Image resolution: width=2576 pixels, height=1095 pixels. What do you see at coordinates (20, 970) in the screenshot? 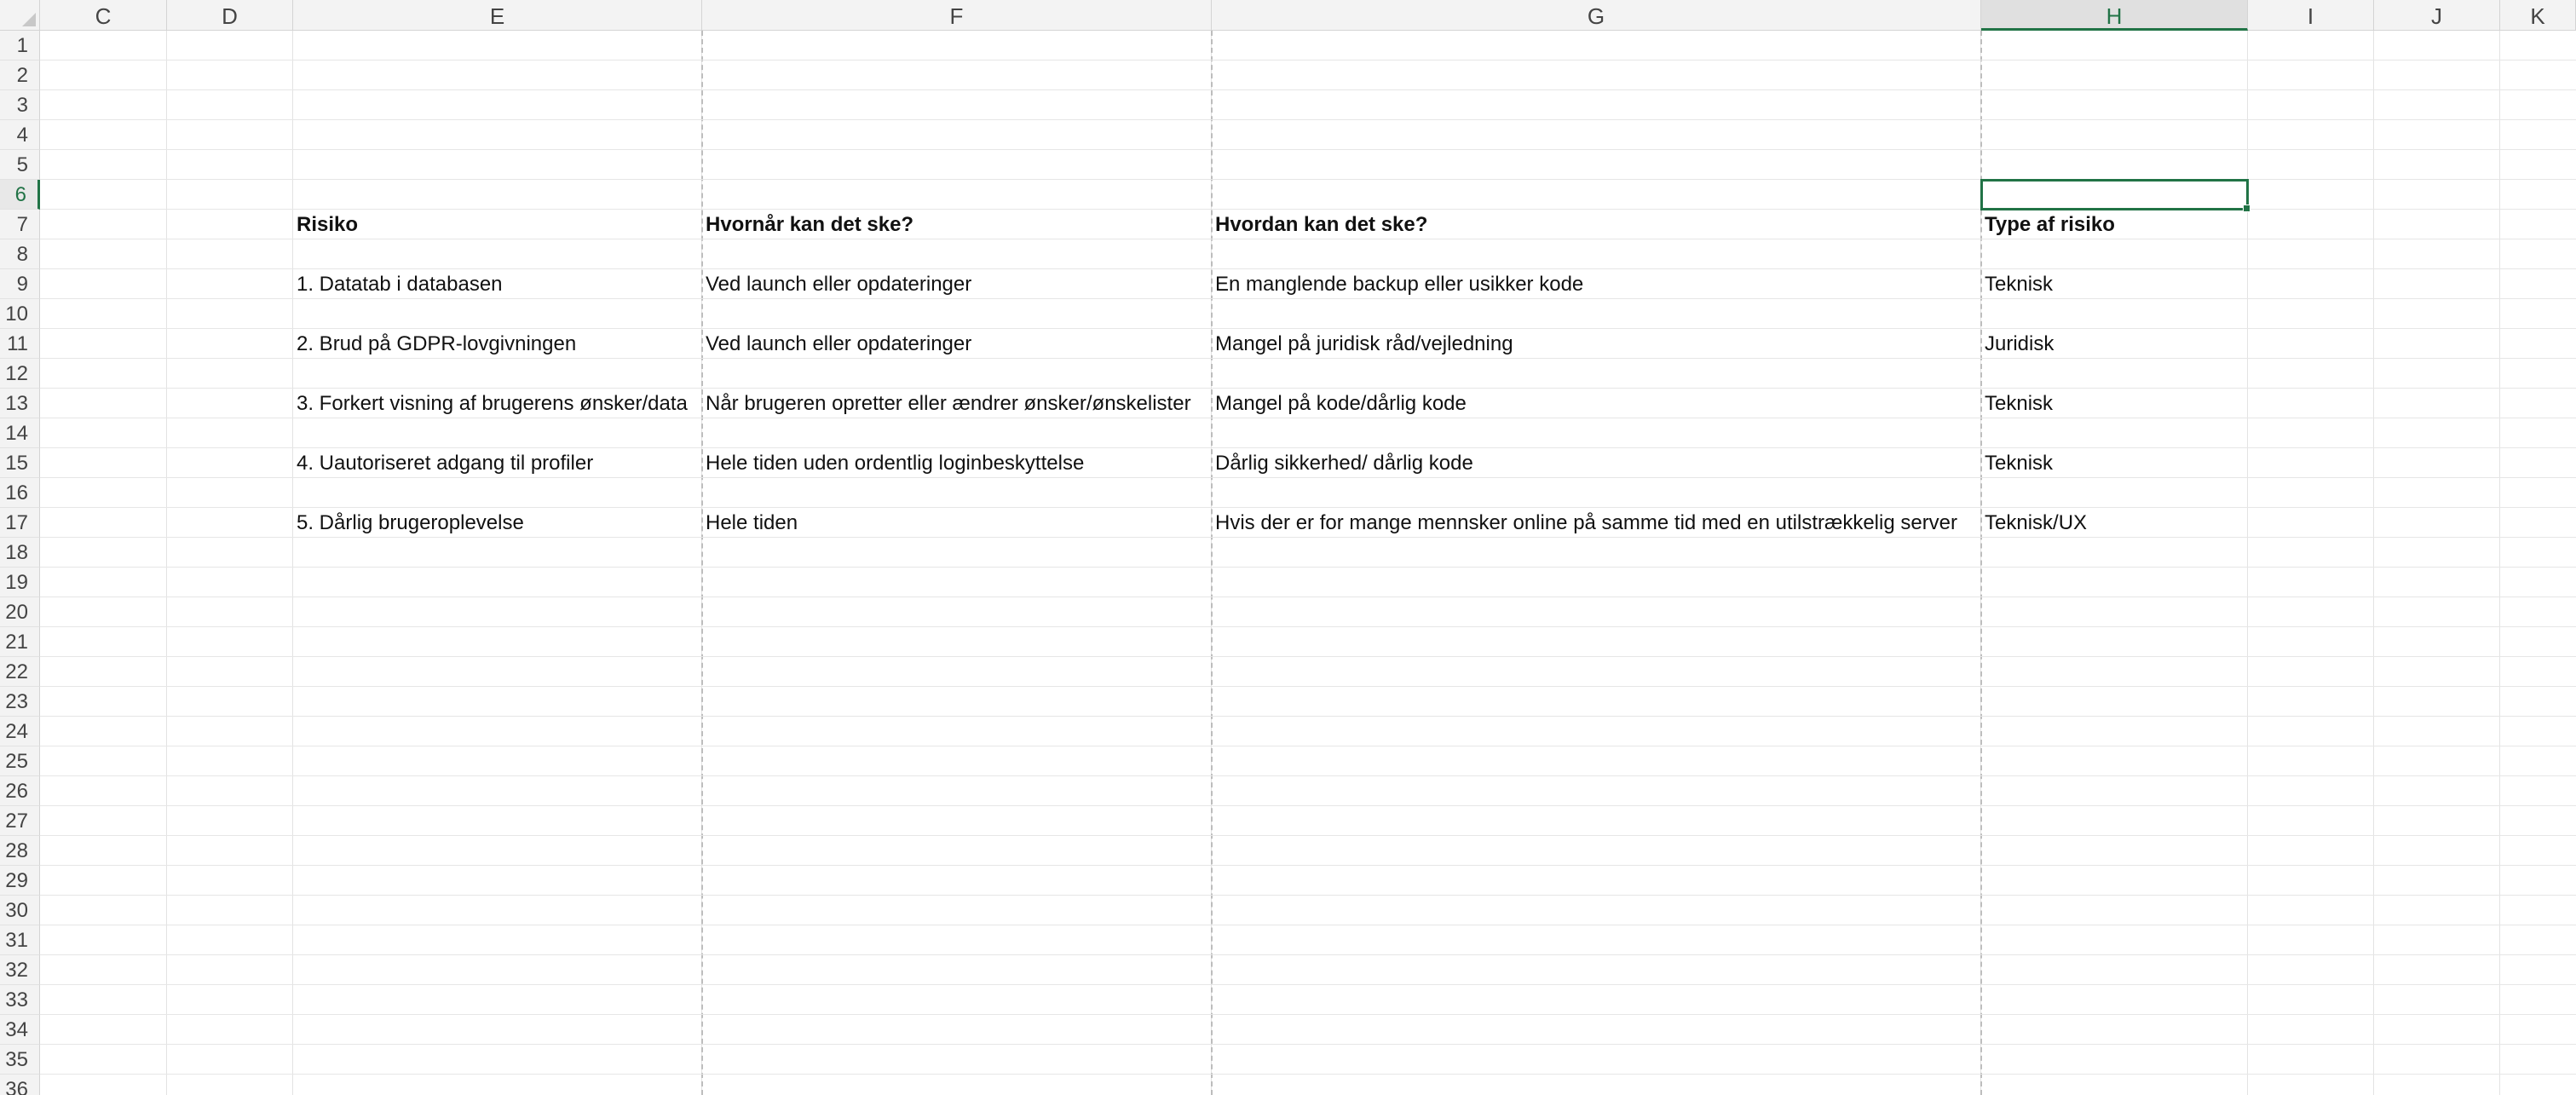
I see `row-header-32: 32` at bounding box center [20, 970].